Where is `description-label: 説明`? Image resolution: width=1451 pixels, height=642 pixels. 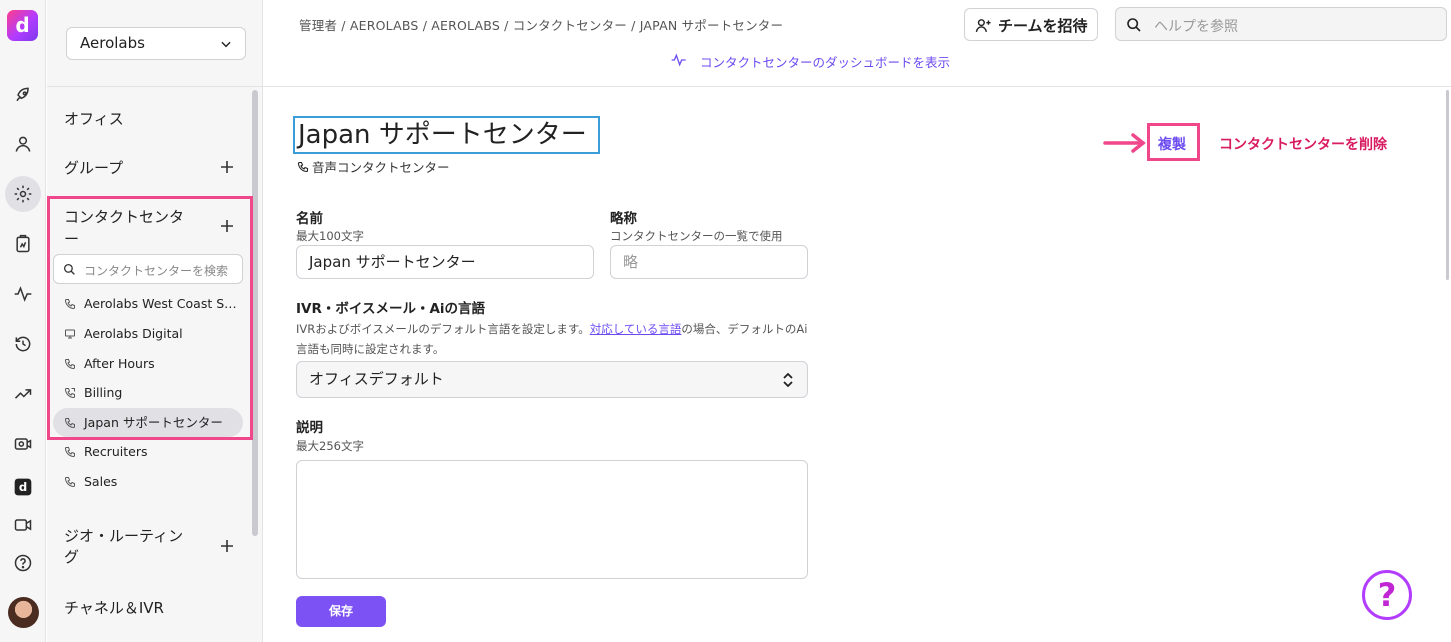
description-label: 説明 is located at coordinates (309, 428).